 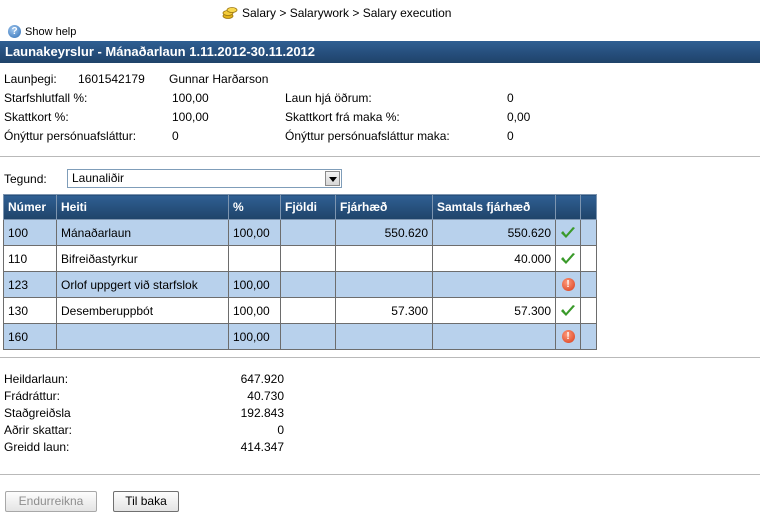 I want to click on skattkort-maka-label: Skattkort frá maka %:, so click(x=342, y=117).